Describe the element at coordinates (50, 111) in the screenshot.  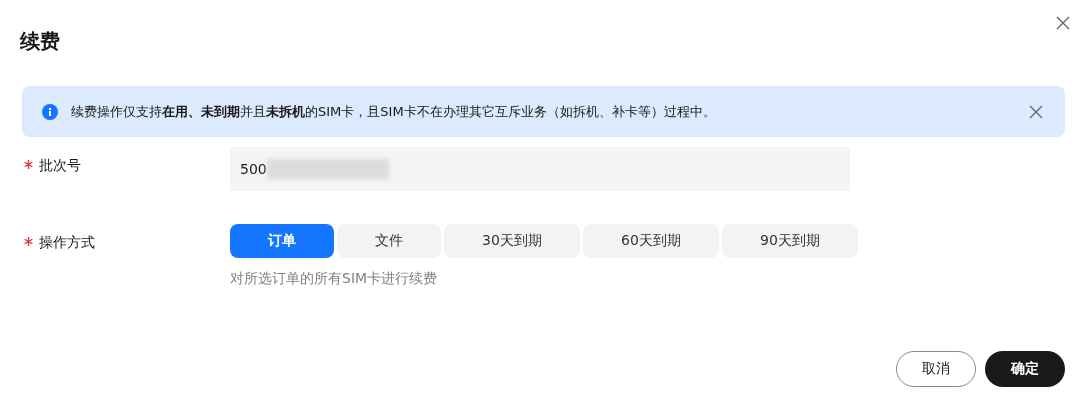
I see `info-icon` at that location.